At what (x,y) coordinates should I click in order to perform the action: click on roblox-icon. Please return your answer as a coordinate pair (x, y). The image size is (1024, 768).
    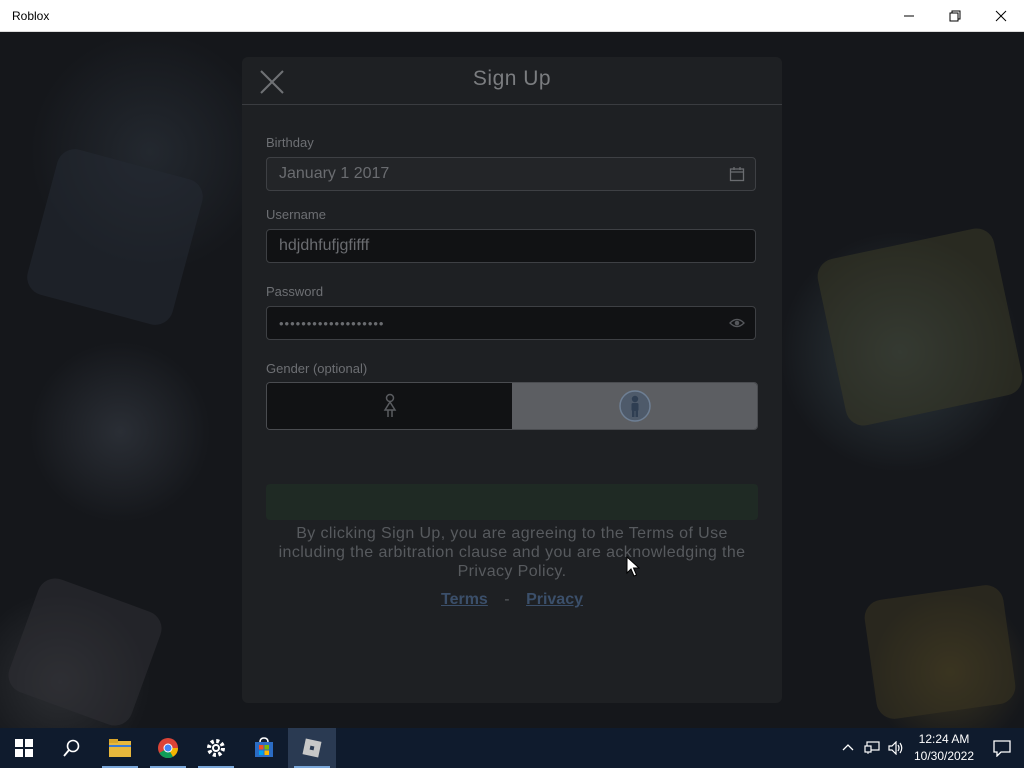
    Looking at the image, I should click on (312, 748).